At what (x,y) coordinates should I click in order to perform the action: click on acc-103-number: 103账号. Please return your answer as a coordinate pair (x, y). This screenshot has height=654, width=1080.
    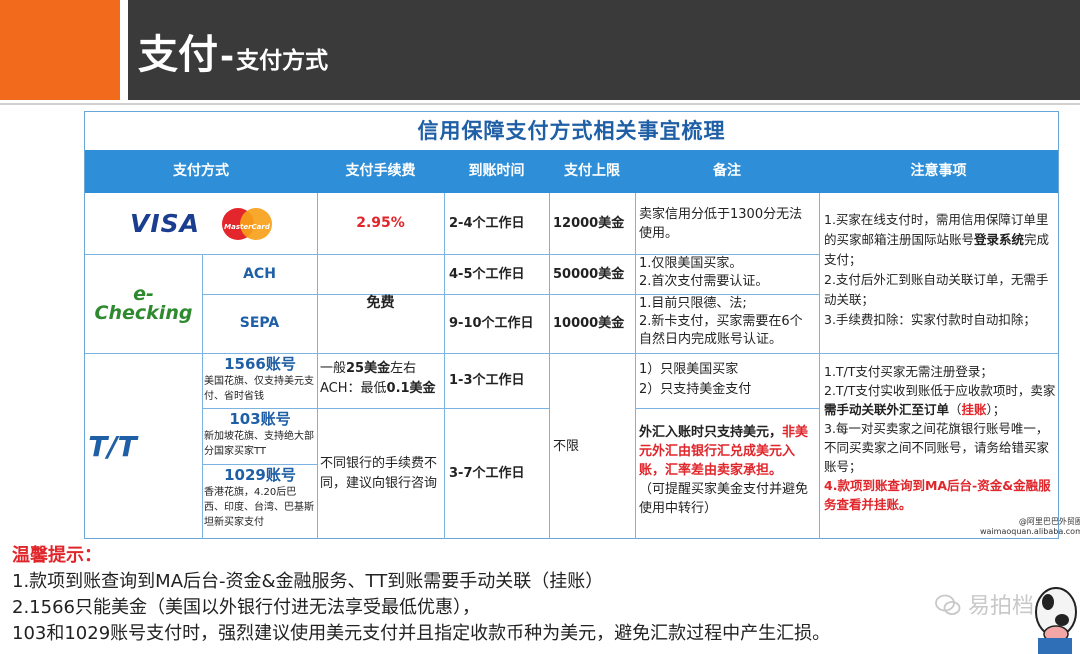
    Looking at the image, I should click on (260, 419).